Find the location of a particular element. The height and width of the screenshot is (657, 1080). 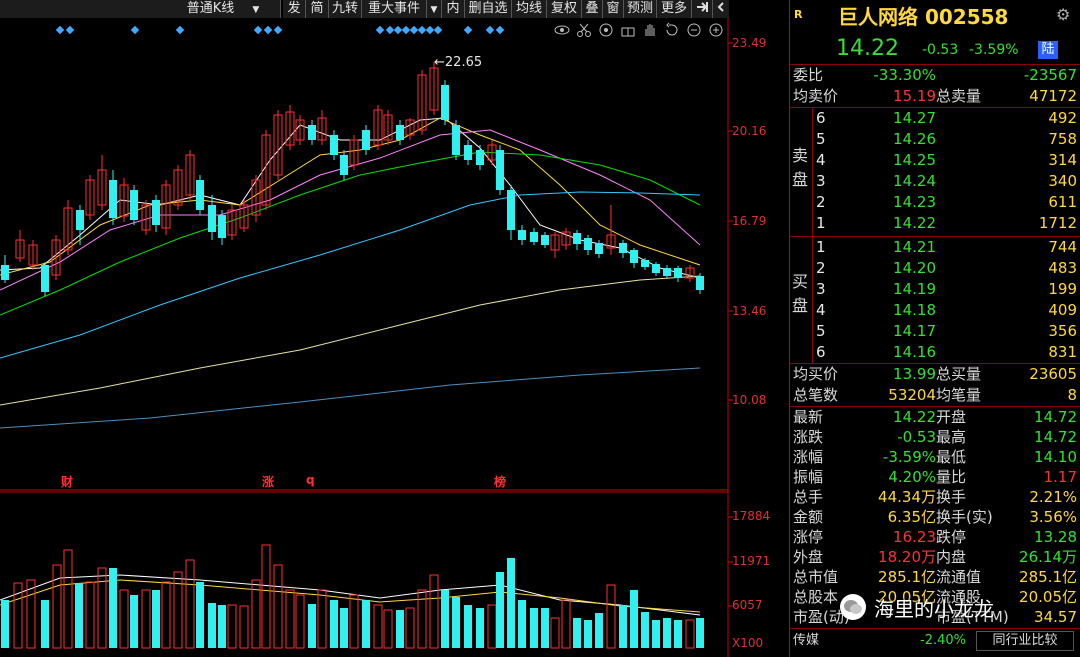

sell-level-row: 5 14.26 758 is located at coordinates (935, 139).